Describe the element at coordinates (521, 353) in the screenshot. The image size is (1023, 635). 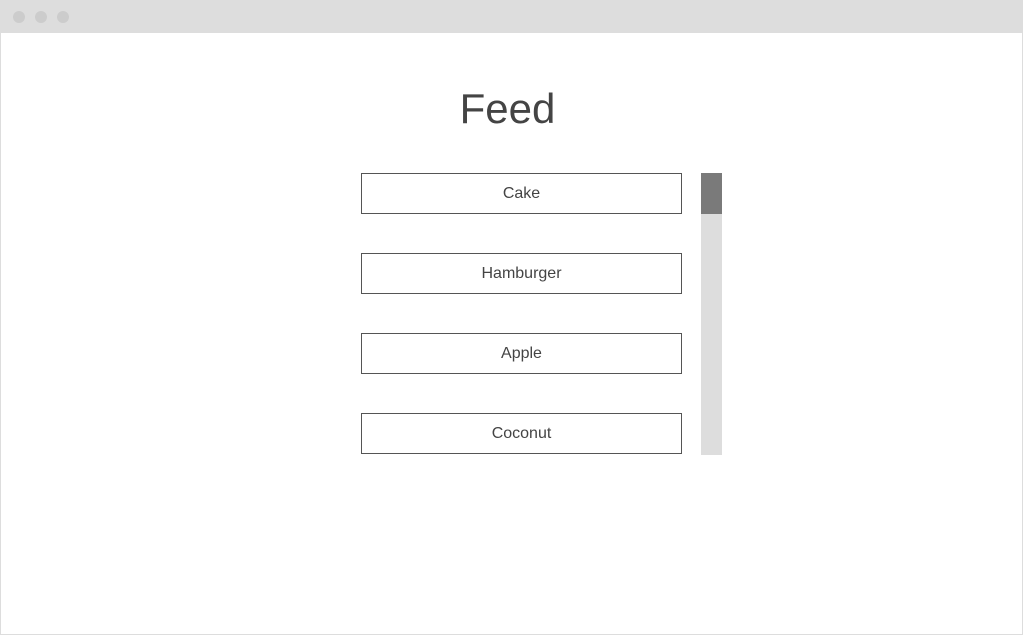
I see `feed-item-apple: Apple` at that location.